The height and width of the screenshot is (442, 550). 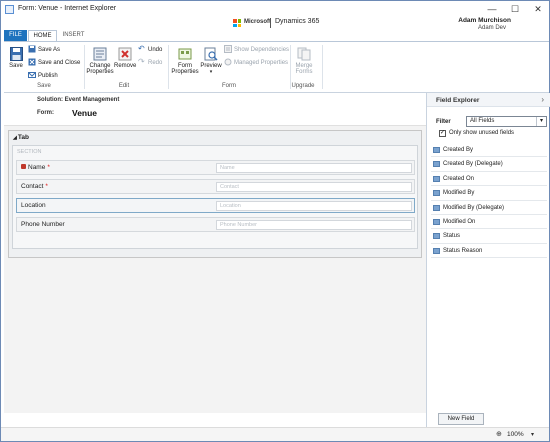 What do you see at coordinates (304, 61) in the screenshot?
I see `merge-forms-button: Merge Forms` at bounding box center [304, 61].